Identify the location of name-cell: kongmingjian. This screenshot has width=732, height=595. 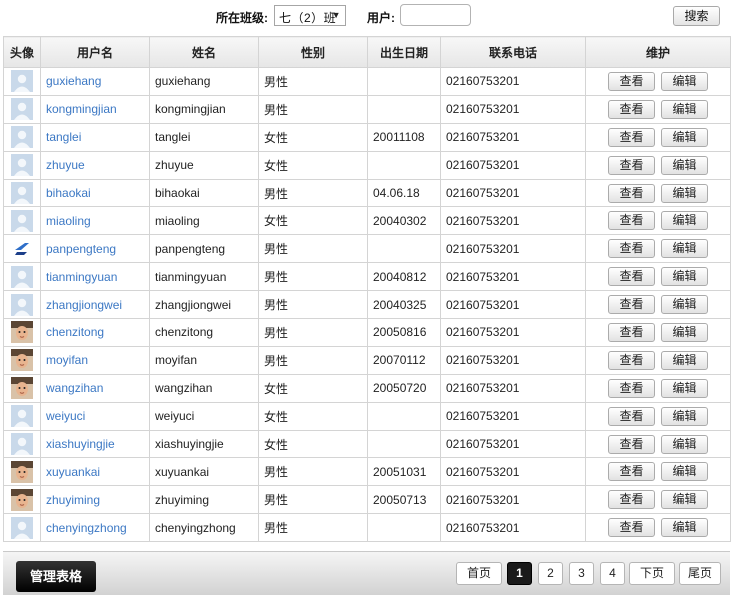
(204, 109).